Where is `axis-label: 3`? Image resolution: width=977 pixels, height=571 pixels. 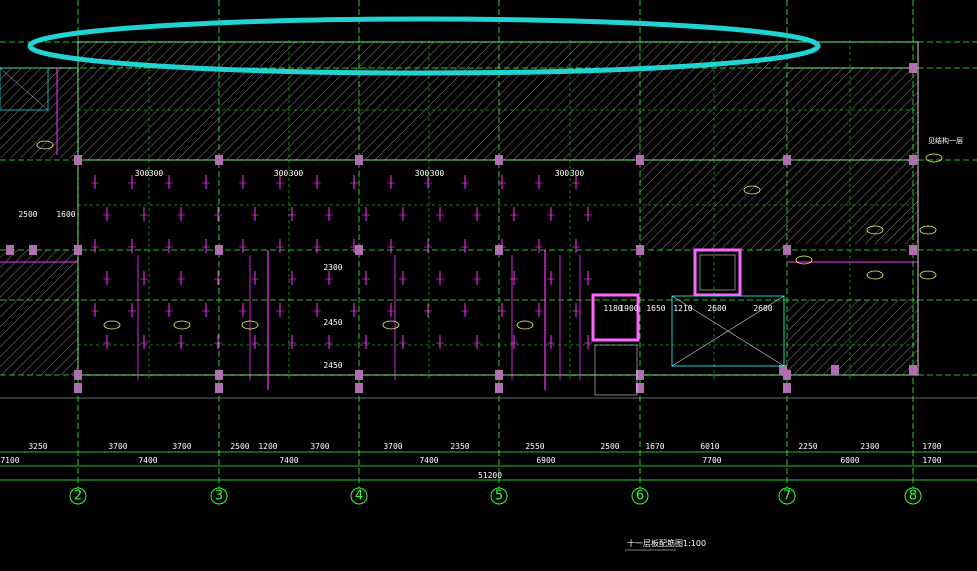 axis-label: 3 is located at coordinates (219, 496).